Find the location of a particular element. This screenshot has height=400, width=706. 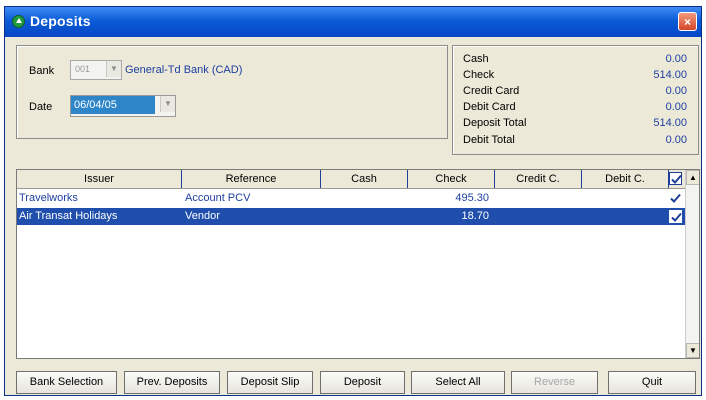

cell-reference: Account PCV is located at coordinates (218, 198).